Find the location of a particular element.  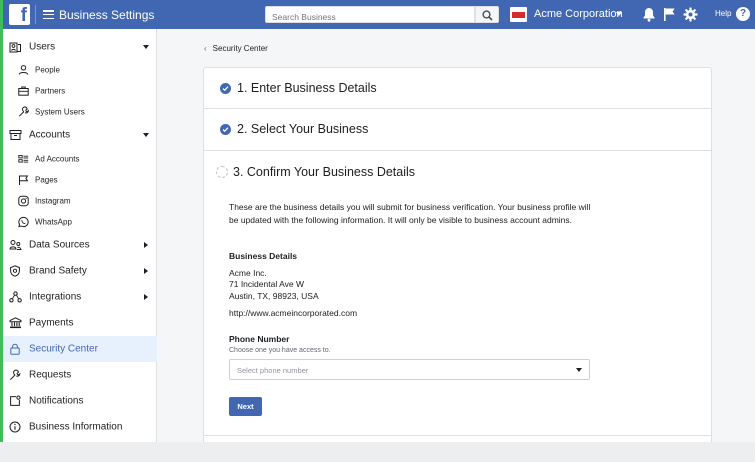

bank-icon is located at coordinates (15, 323).